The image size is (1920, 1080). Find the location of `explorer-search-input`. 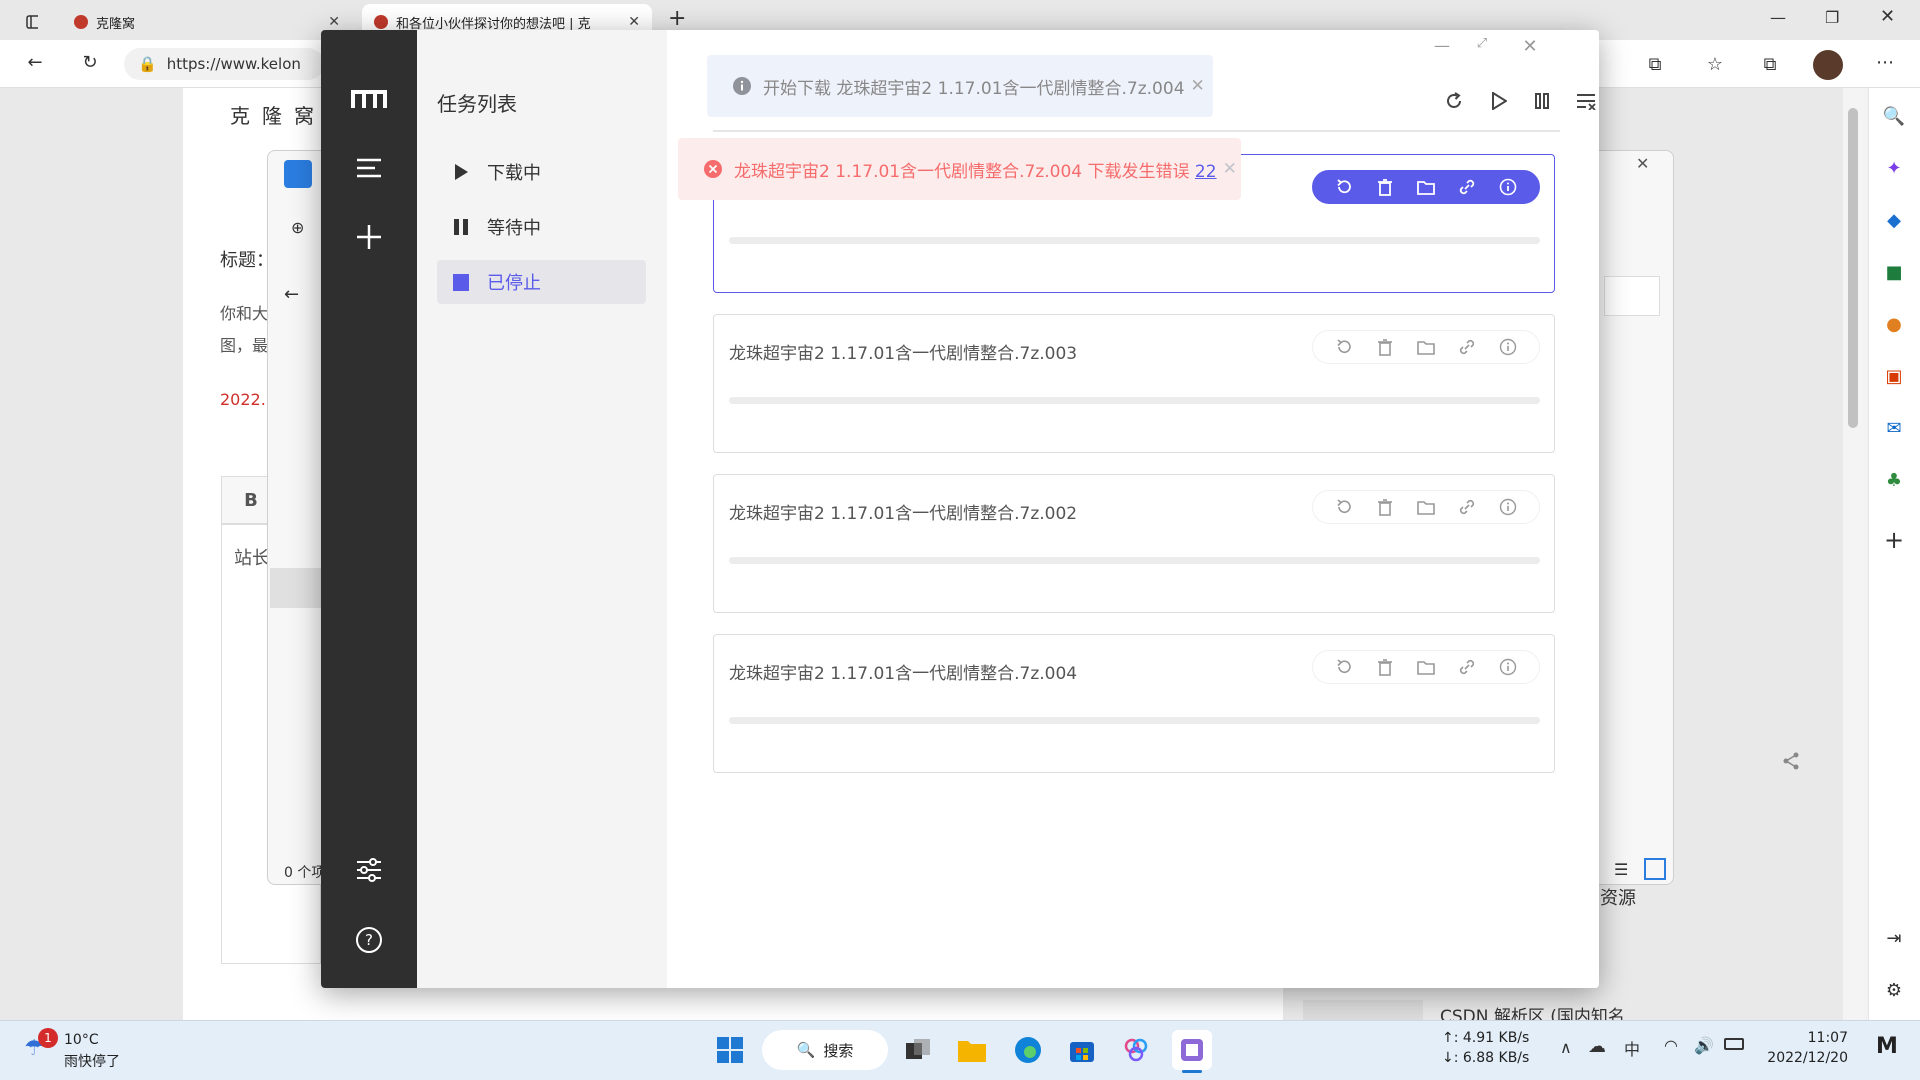

explorer-search-input is located at coordinates (1632, 296).